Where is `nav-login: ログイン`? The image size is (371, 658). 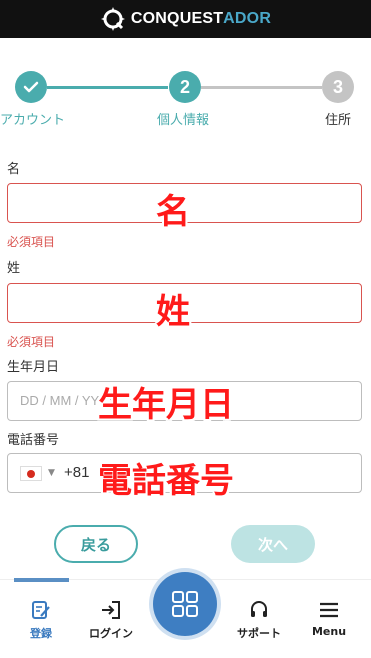
nav-login: ログイン is located at coordinates (111, 619).